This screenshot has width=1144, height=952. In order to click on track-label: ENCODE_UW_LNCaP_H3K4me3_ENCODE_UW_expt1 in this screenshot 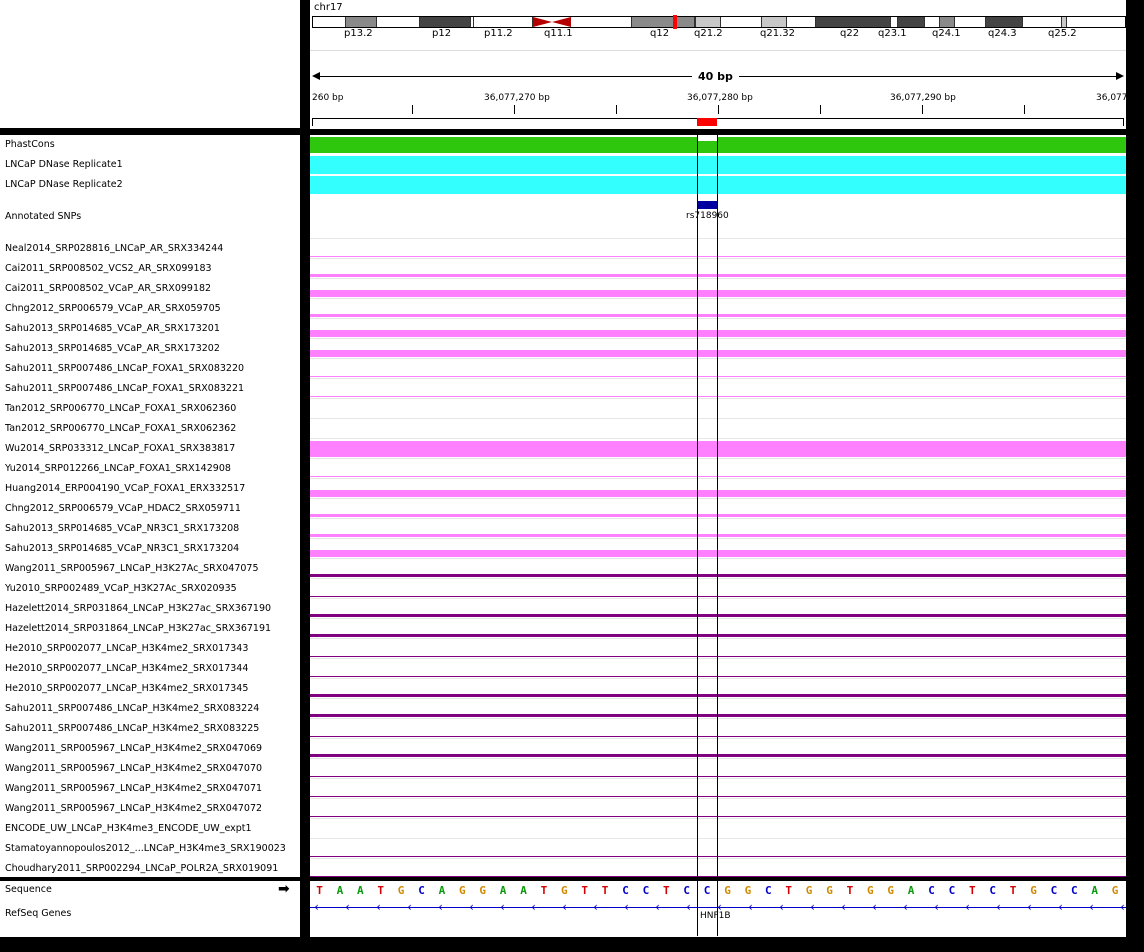, I will do `click(128, 828)`.